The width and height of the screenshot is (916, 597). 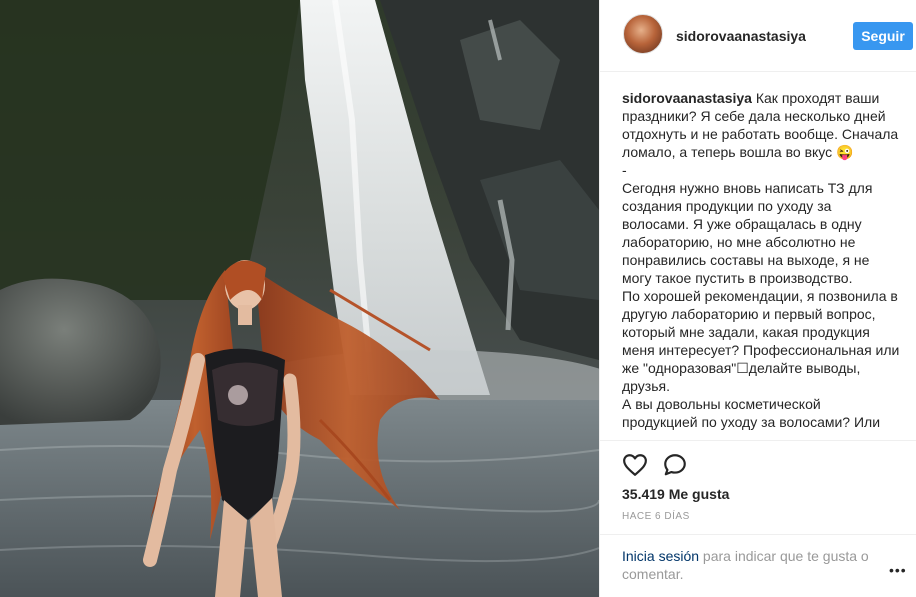 I want to click on login-link: Inicia sesión, so click(x=660, y=556).